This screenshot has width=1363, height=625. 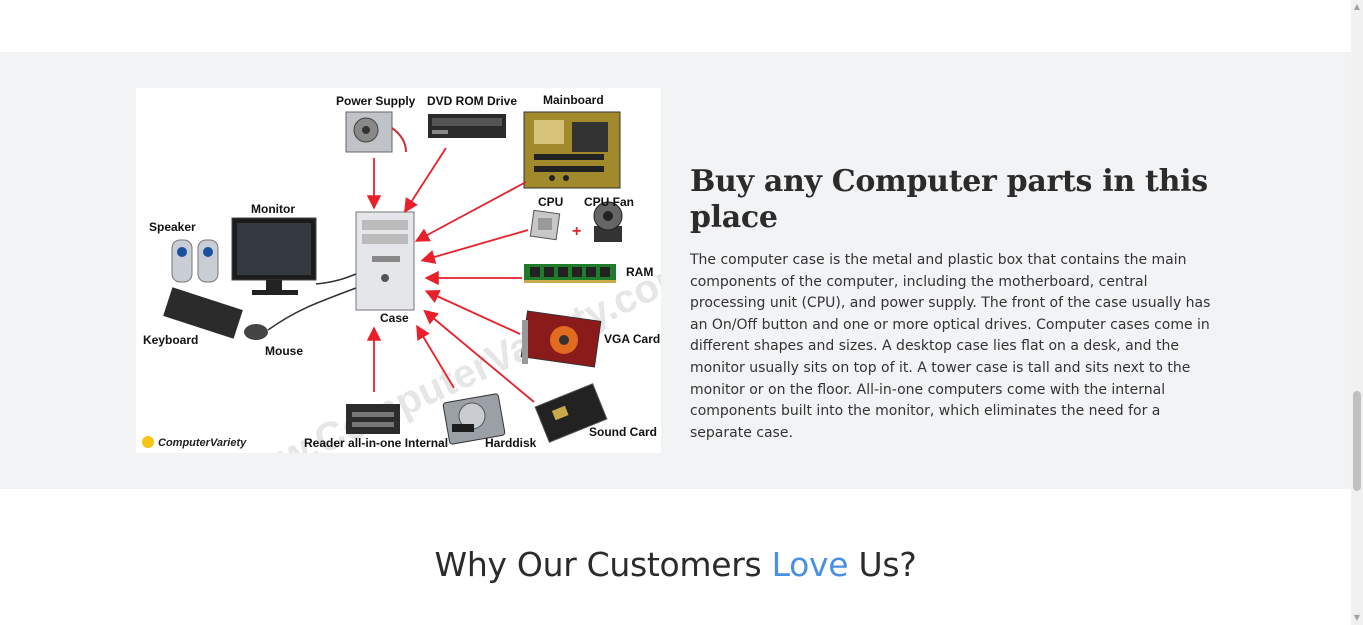 I want to click on label-mouse: Mouse, so click(x=284, y=351).